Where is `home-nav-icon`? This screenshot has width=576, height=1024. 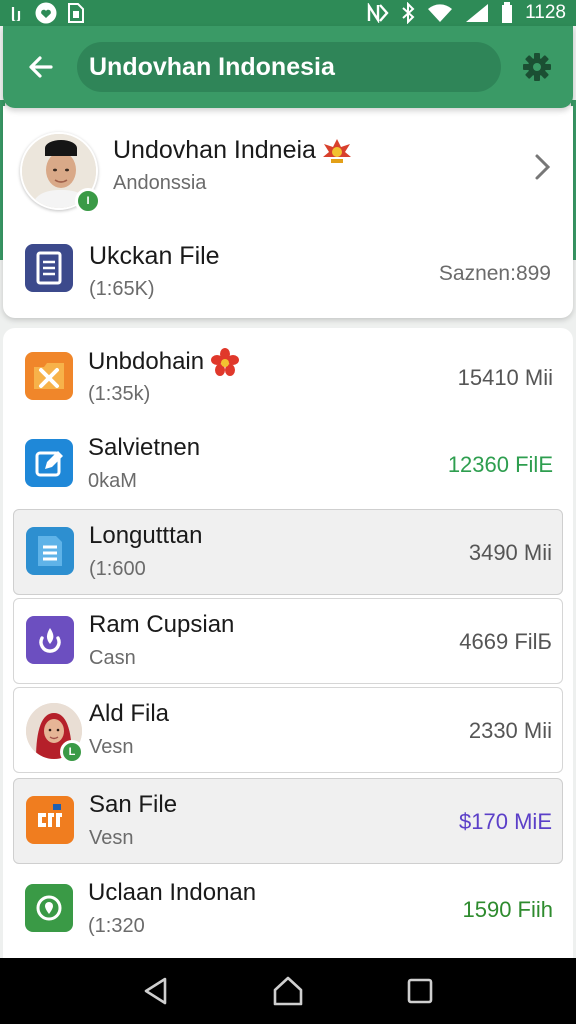 home-nav-icon is located at coordinates (288, 991).